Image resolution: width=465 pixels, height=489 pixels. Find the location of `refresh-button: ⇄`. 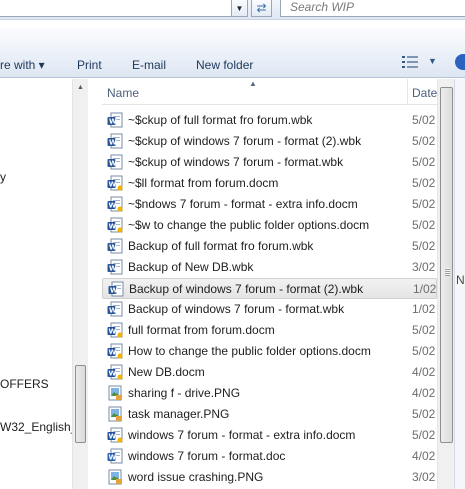

refresh-button: ⇄ is located at coordinates (261, 8).